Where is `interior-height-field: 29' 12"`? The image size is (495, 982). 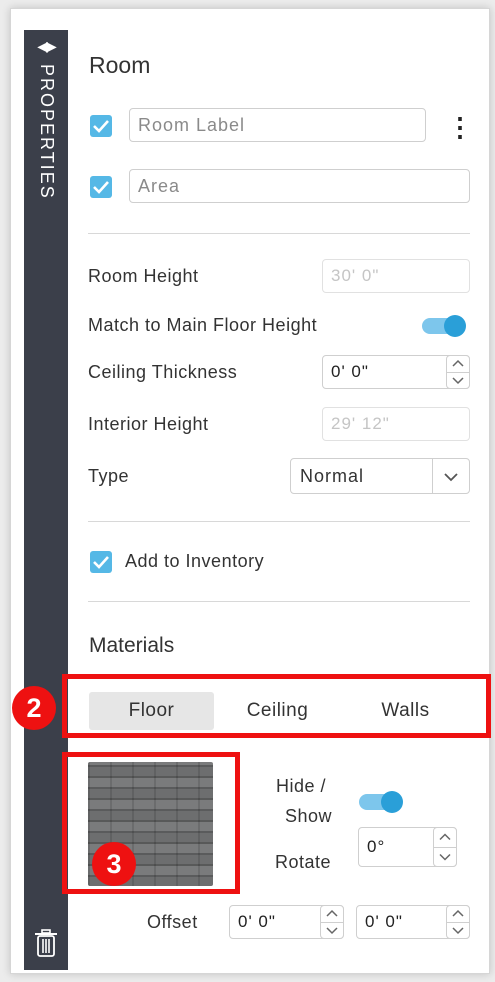 interior-height-field: 29' 12" is located at coordinates (396, 424).